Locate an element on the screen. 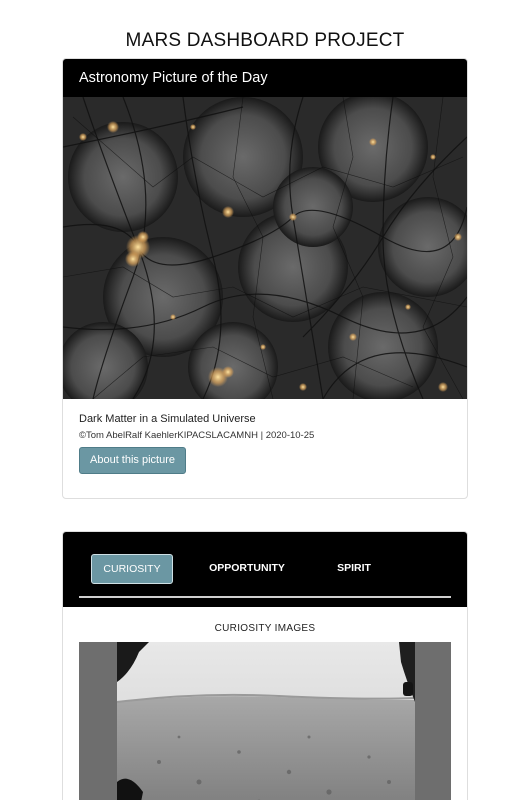  tab-curiosity: CURIOSITY is located at coordinates (132, 569).